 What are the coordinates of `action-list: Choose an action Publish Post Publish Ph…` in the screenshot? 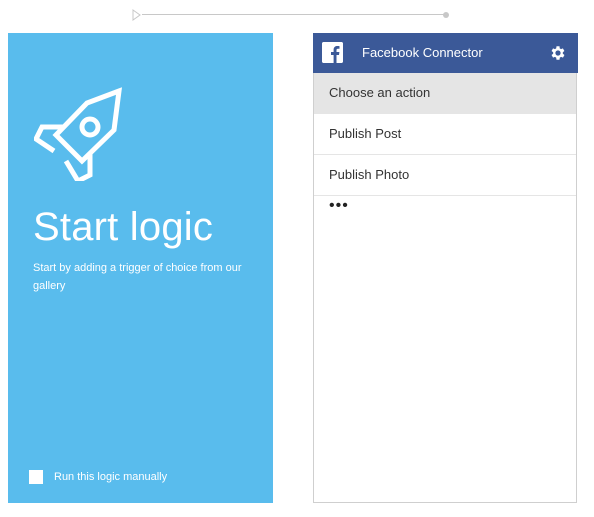 It's located at (445, 134).